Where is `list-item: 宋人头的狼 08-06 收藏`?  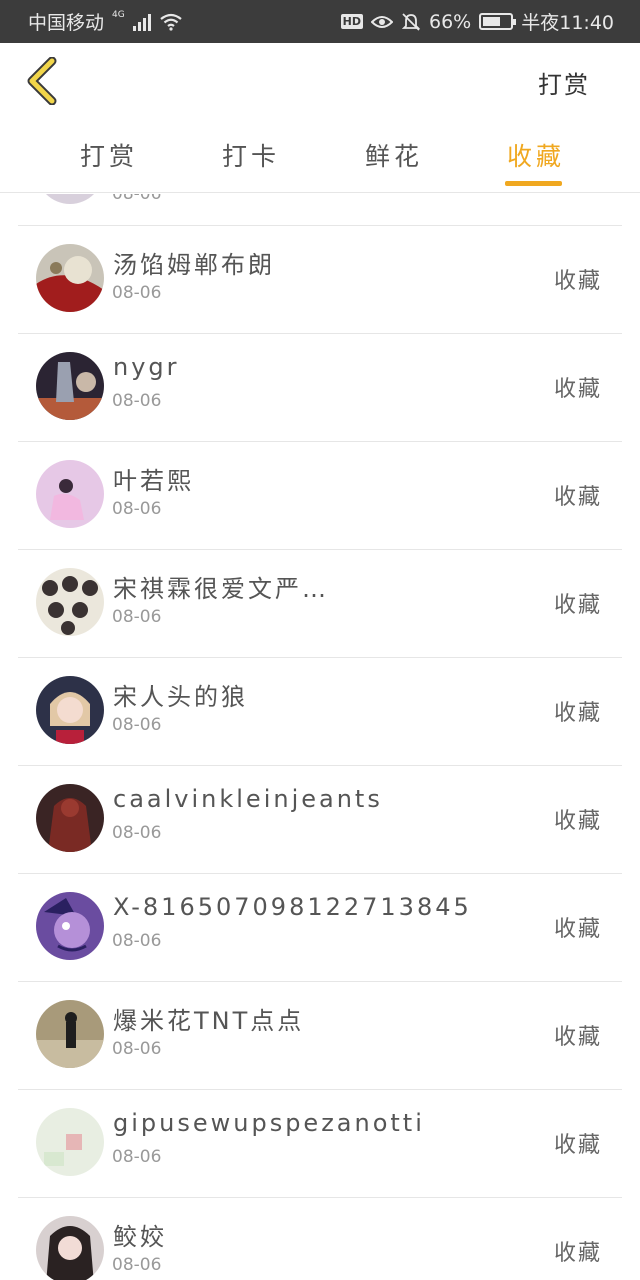
list-item: 宋人头的狼 08-06 收藏 is located at coordinates (320, 711).